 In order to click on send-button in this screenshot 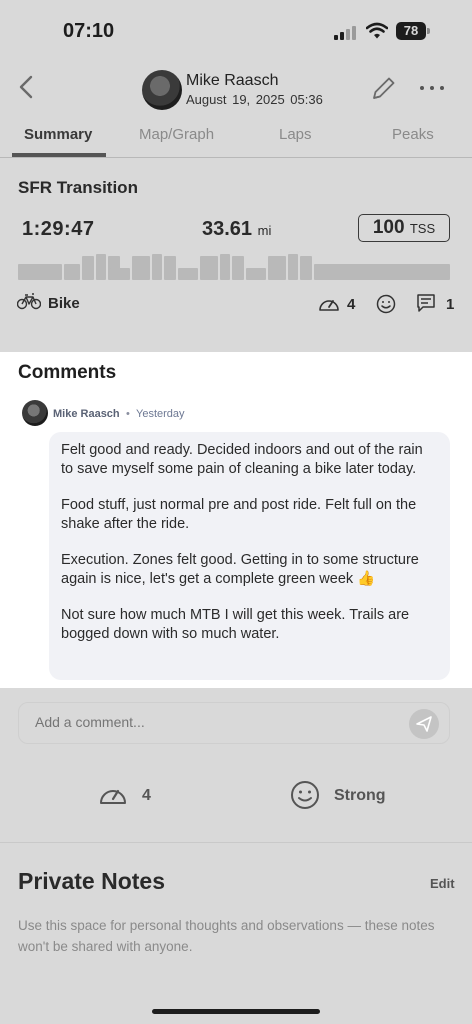, I will do `click(424, 724)`.